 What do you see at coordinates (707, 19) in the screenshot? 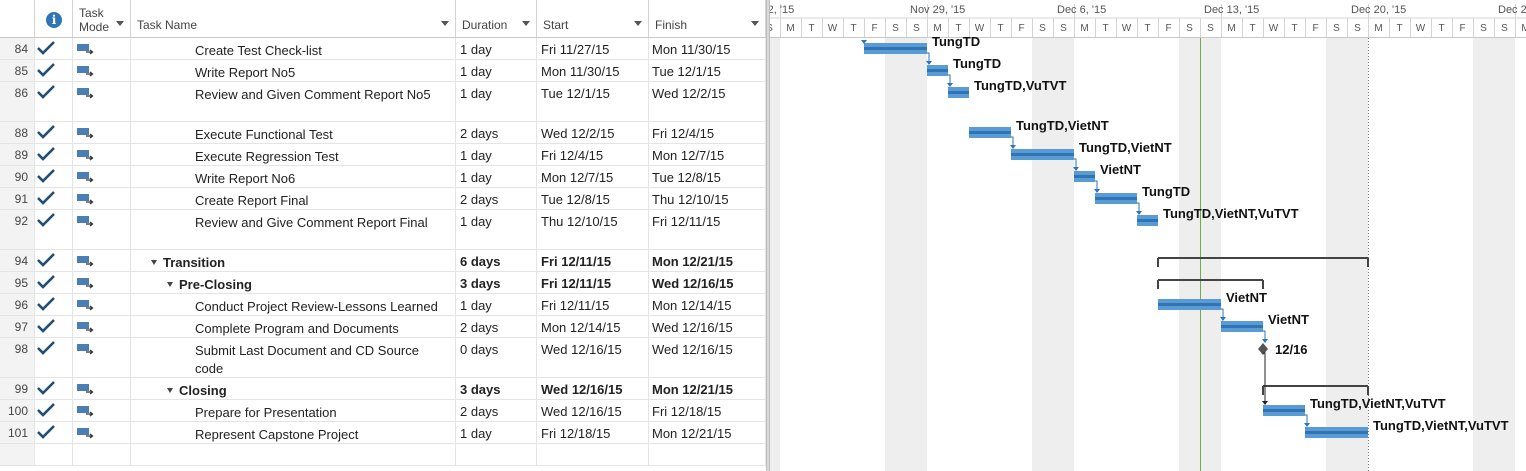
I see `header-finish: Finish` at bounding box center [707, 19].